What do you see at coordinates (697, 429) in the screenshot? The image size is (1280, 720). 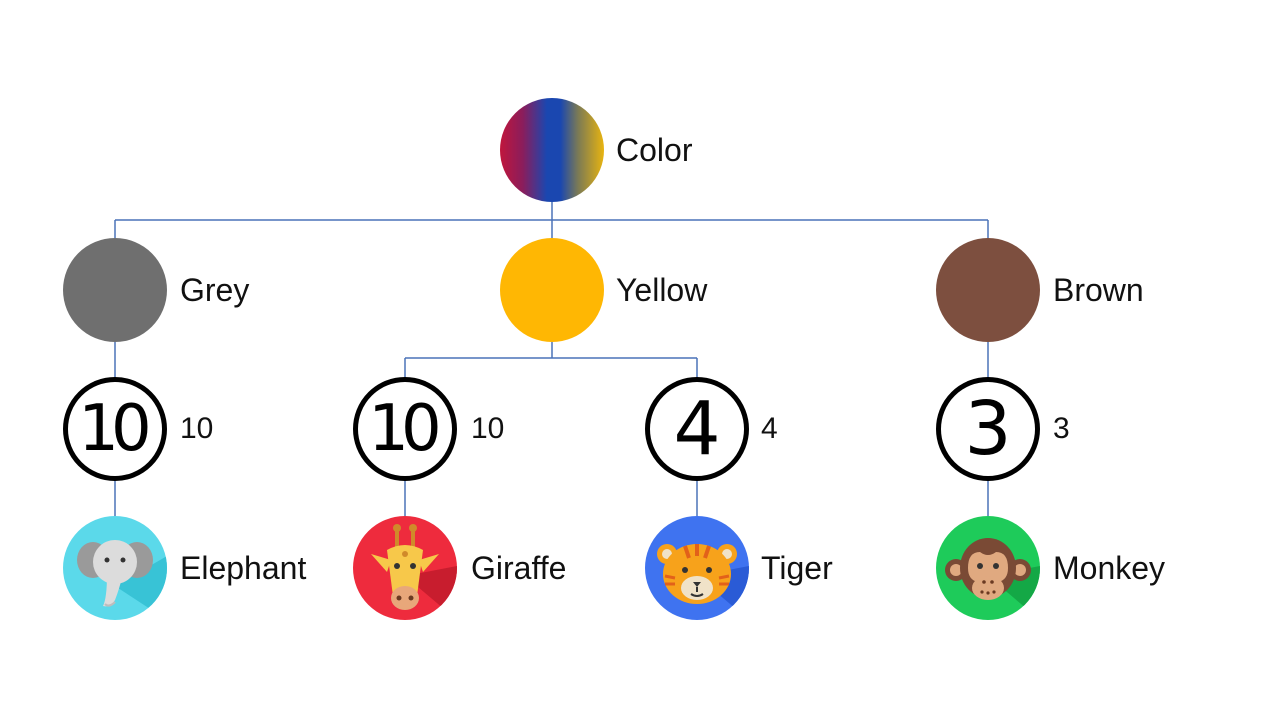 I see `count-circle-tiger: 4` at bounding box center [697, 429].